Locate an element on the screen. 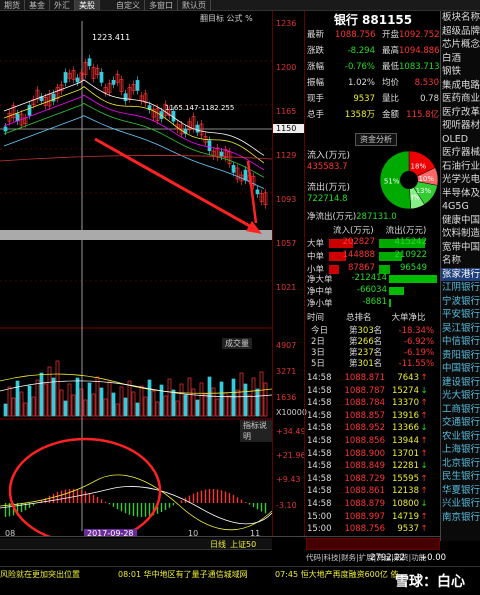 The width and height of the screenshot is (480, 595). tick-row: 14:58 1088.856 13944↑ is located at coordinates (373, 442).